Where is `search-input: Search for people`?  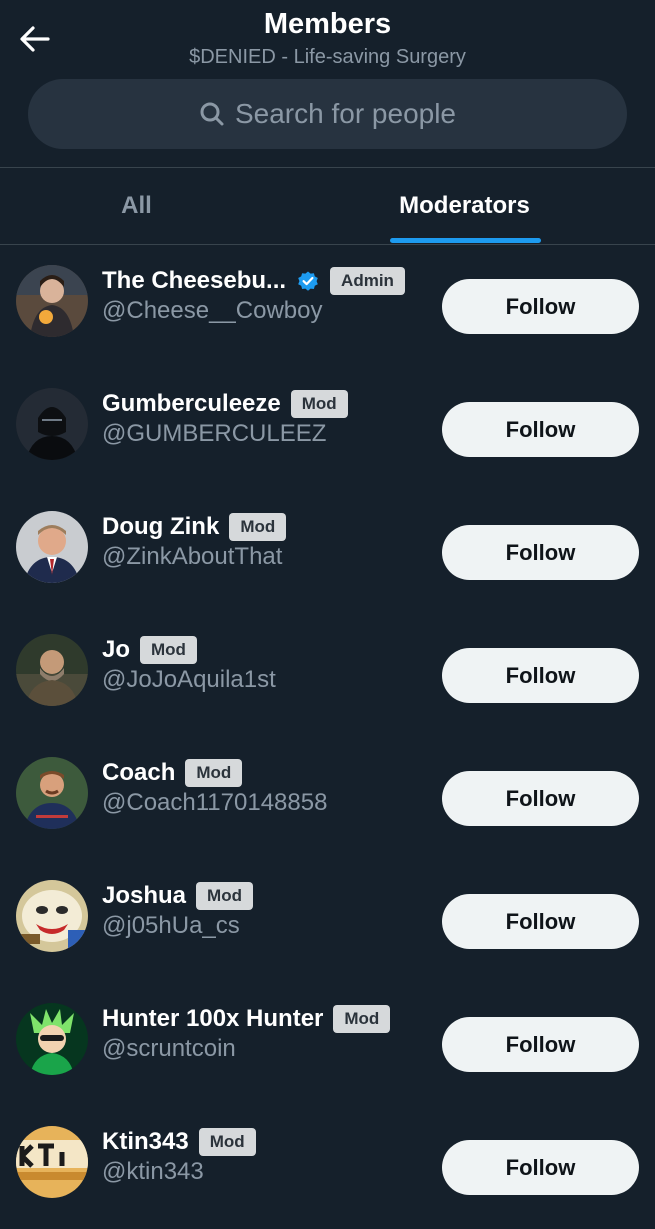
search-input: Search for people is located at coordinates (327, 114).